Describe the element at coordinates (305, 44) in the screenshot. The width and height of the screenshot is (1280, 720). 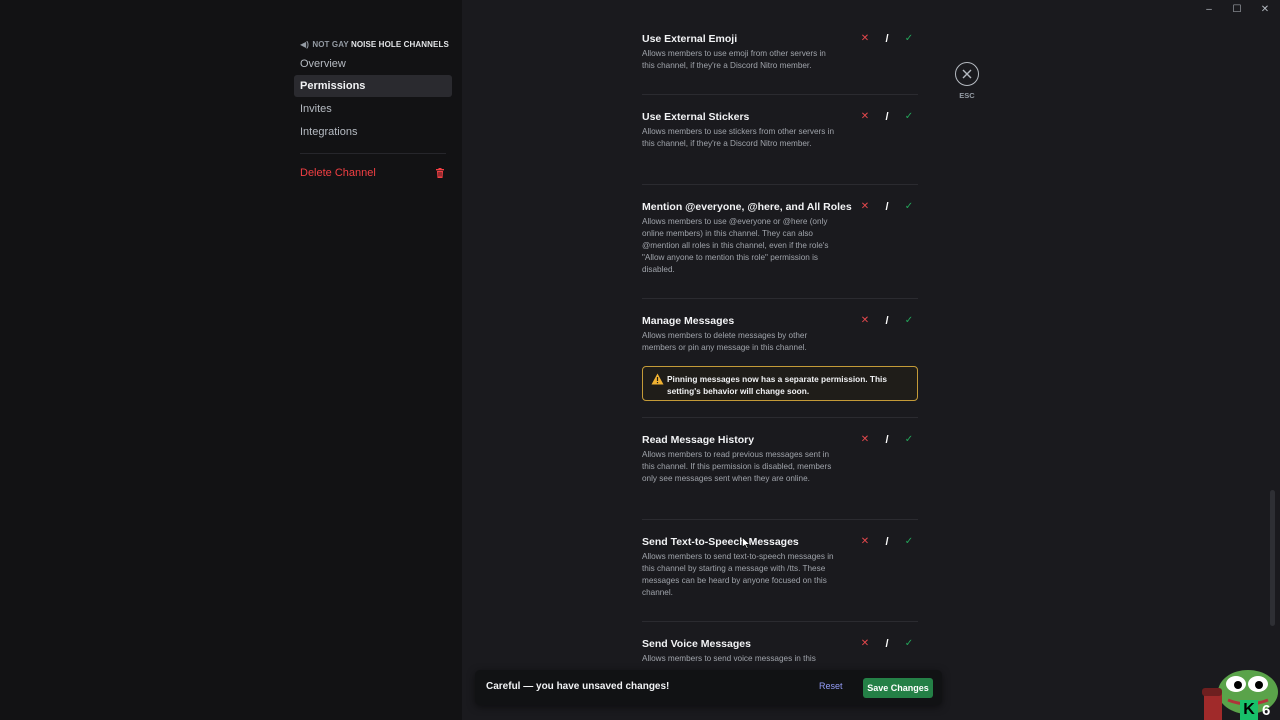
I see `speaker-icon: ◀)` at that location.